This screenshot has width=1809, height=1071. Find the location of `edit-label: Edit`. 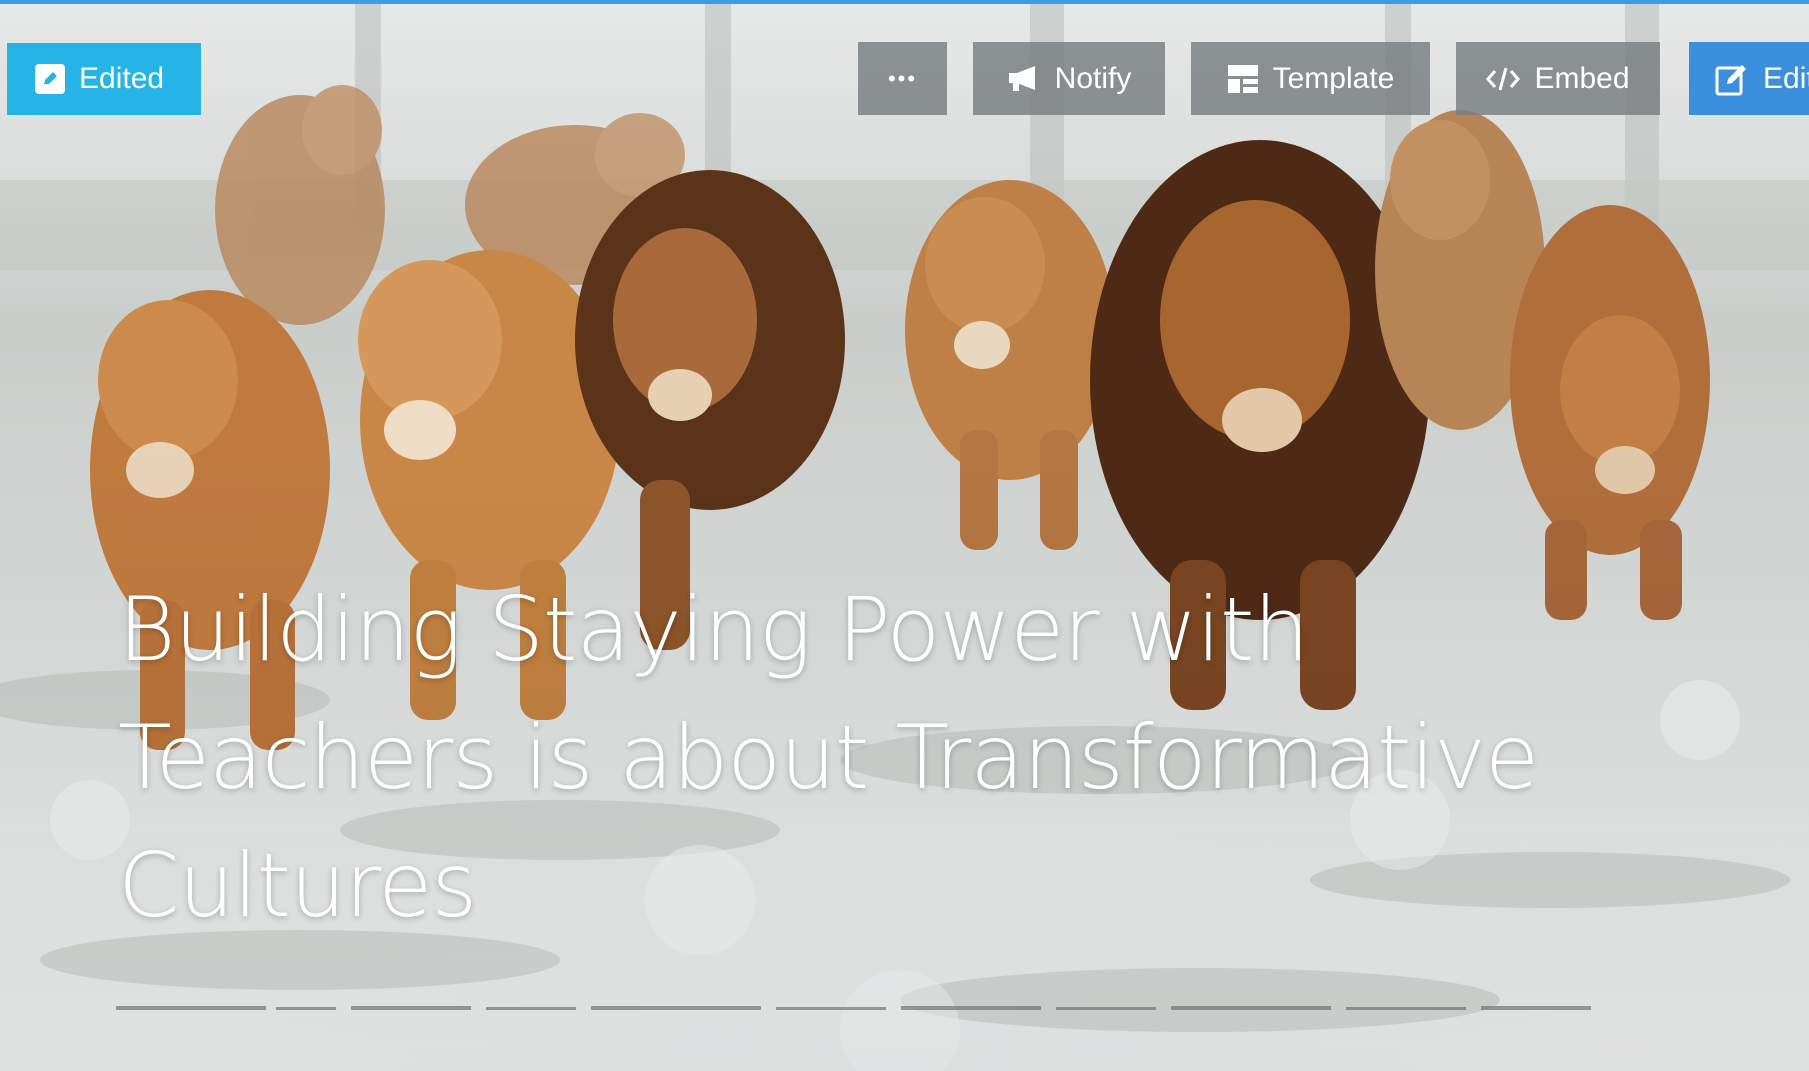

edit-label: Edit is located at coordinates (1786, 78).